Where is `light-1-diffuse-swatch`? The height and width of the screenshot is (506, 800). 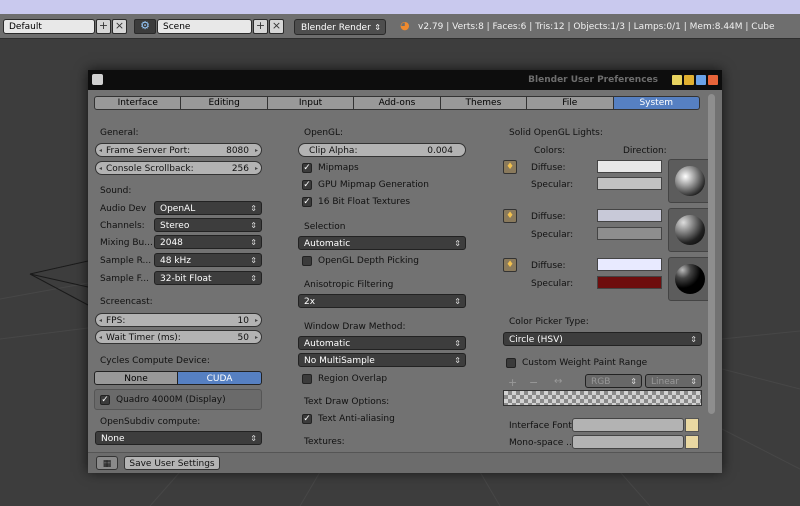 light-1-diffuse-swatch is located at coordinates (629, 166).